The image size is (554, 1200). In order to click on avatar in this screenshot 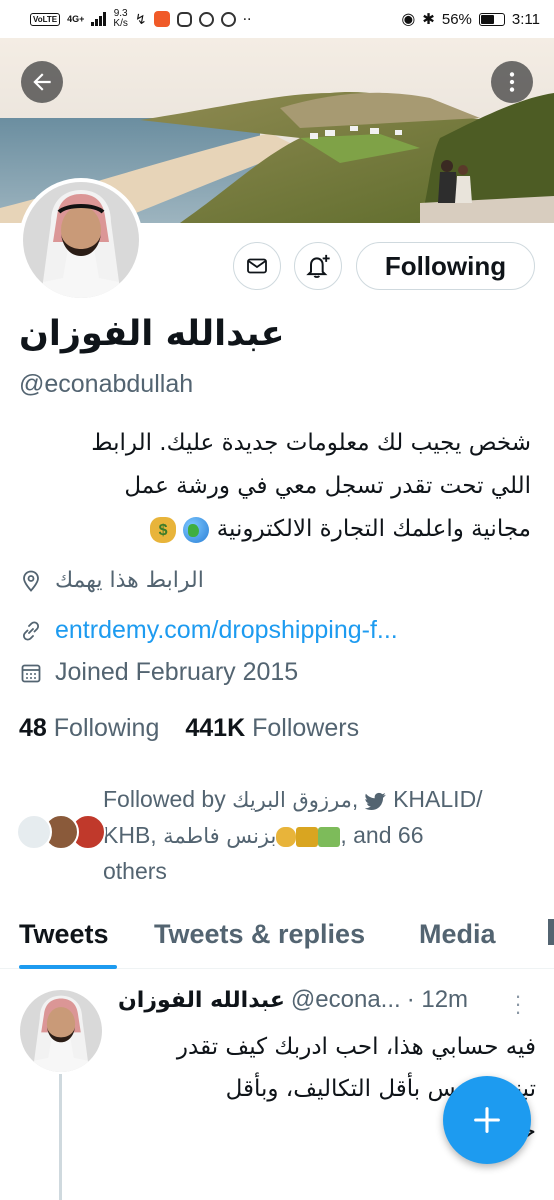, I will do `click(34, 832)`.